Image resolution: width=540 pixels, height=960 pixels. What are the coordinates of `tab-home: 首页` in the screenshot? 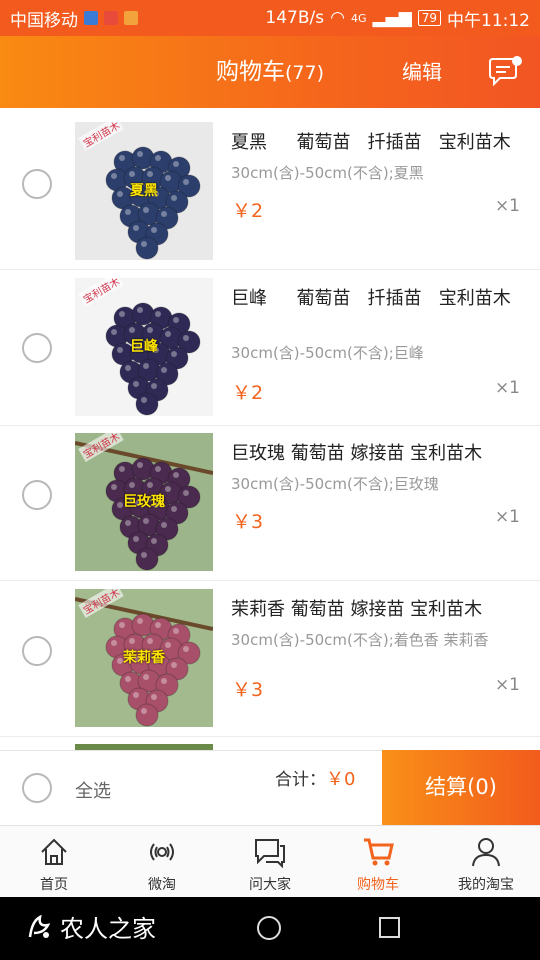 It's located at (54, 861).